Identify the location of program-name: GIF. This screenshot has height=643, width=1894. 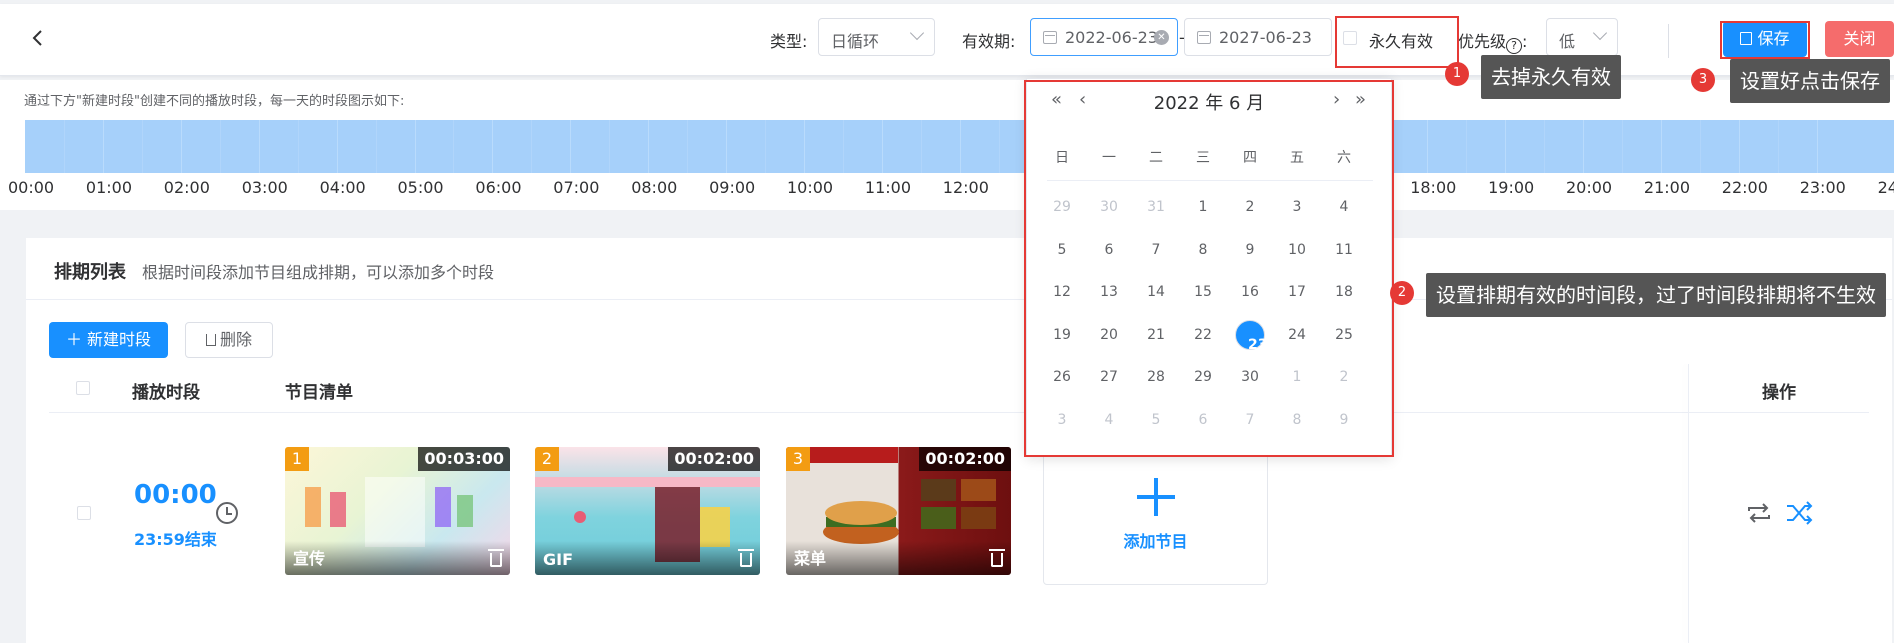
(558, 559).